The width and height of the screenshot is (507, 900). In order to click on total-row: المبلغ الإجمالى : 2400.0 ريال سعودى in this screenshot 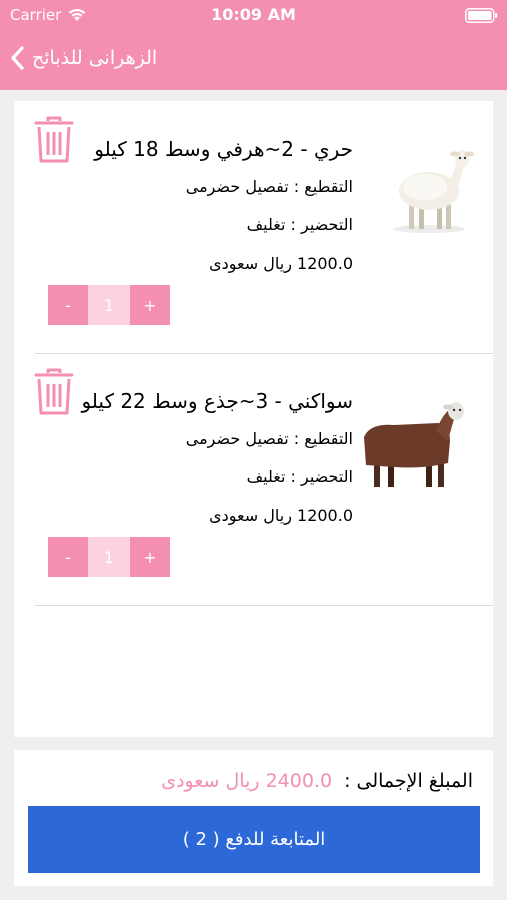, I will do `click(317, 781)`.